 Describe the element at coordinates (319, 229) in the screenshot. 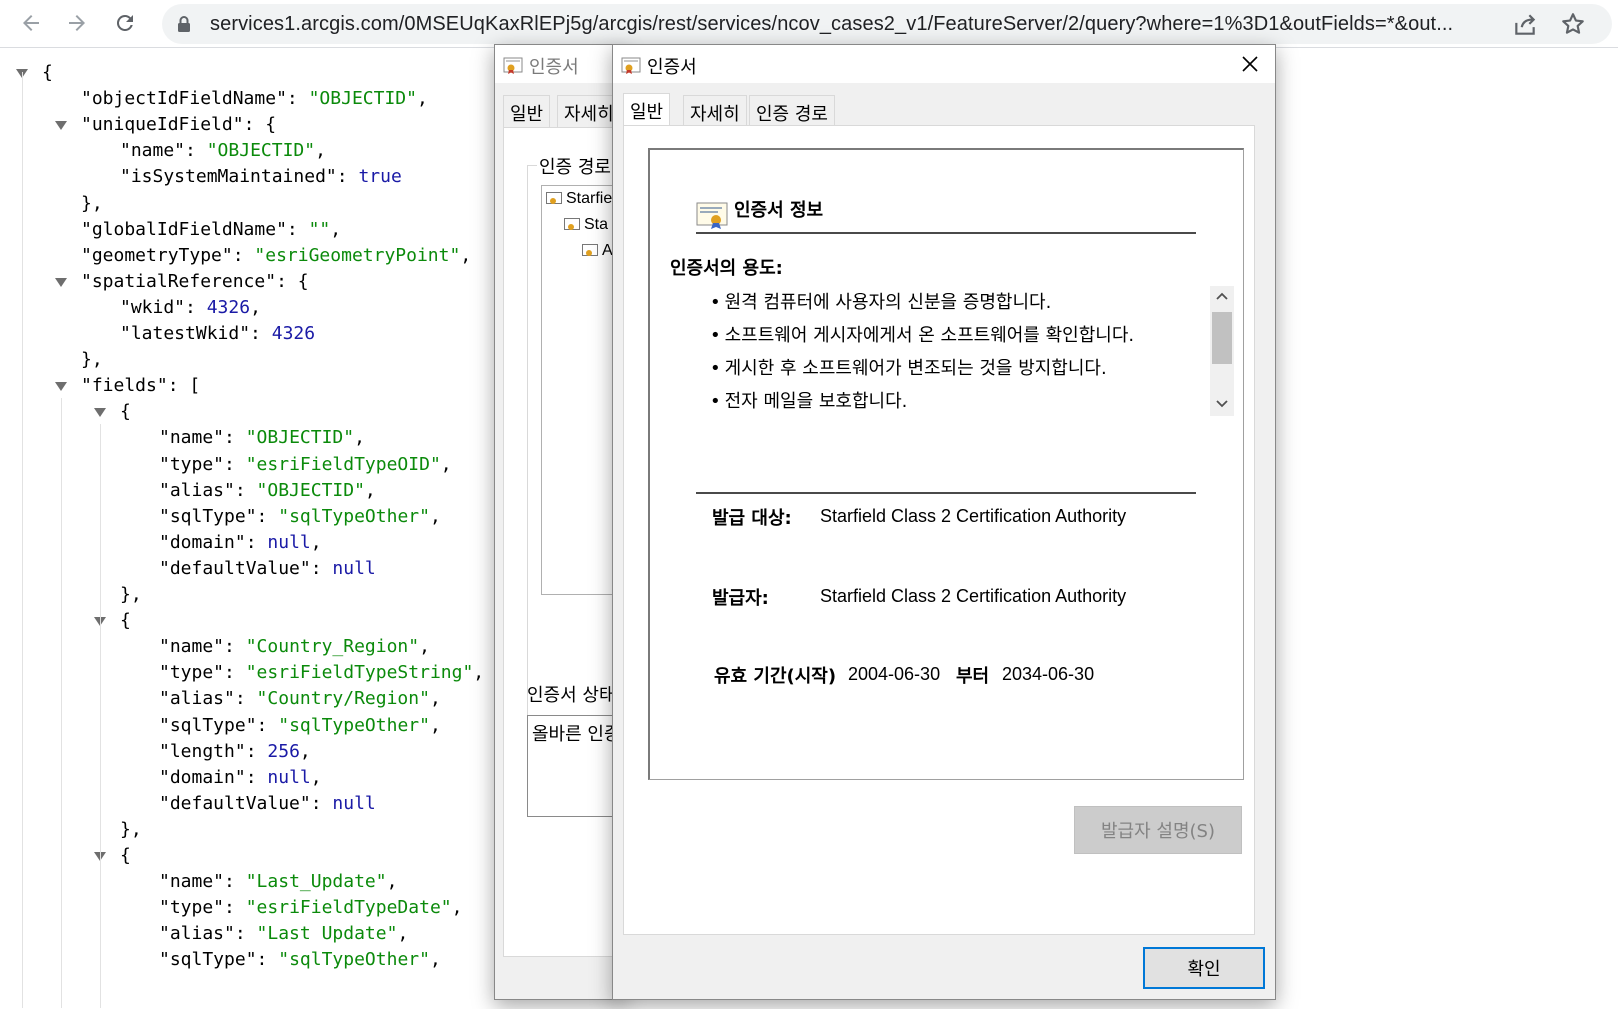

I see `json-token: ""` at that location.